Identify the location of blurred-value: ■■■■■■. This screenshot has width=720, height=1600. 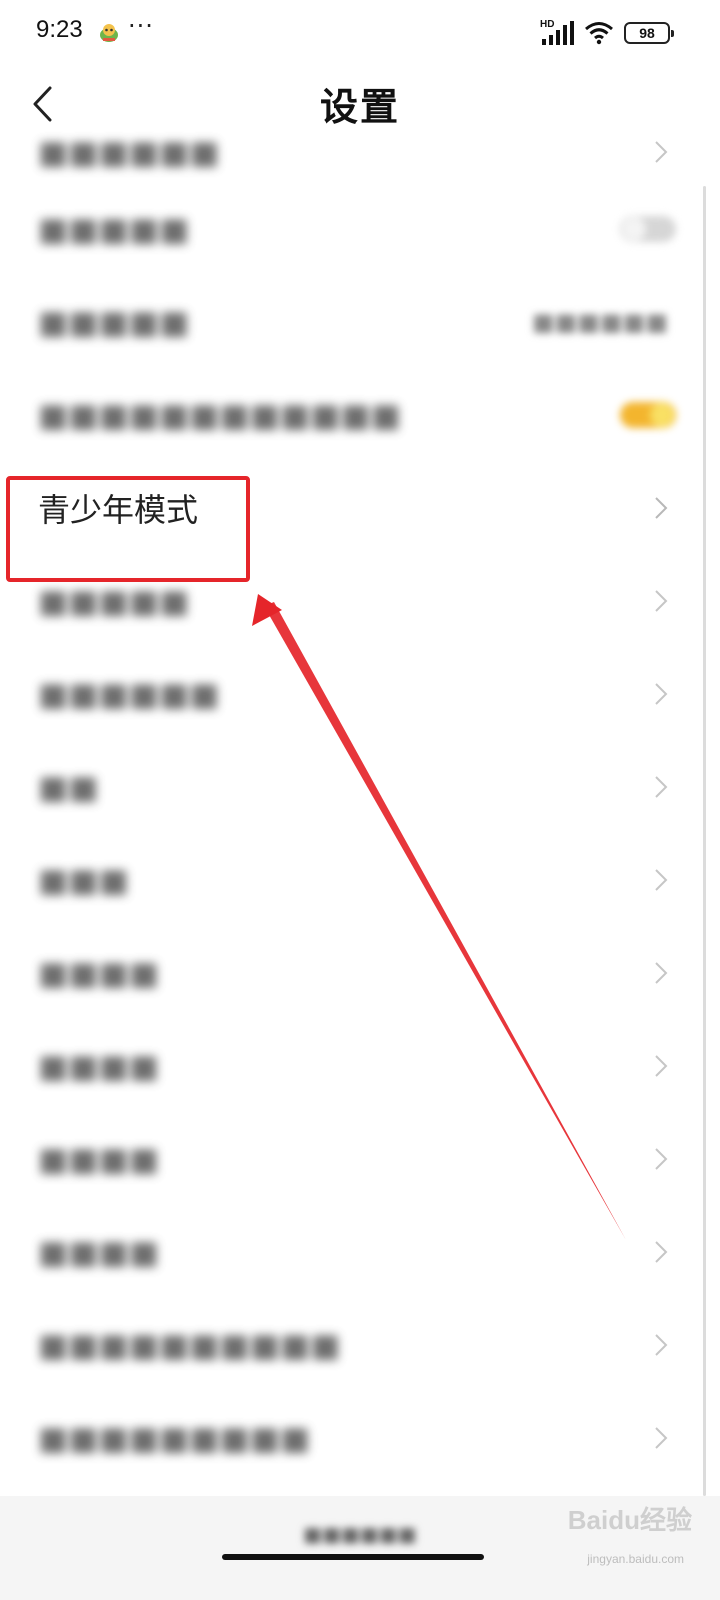
(599, 321).